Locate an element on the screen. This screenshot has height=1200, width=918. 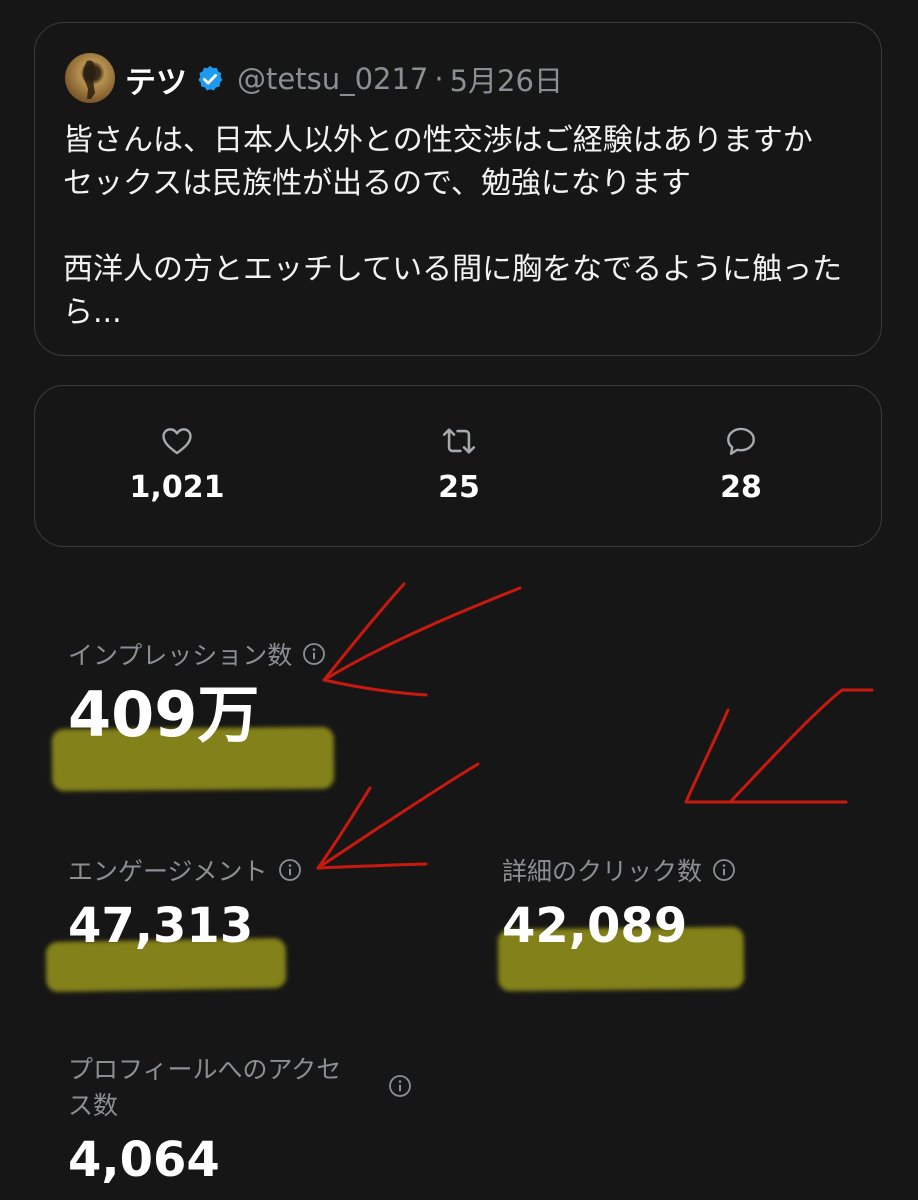
reposts-stat: 25 is located at coordinates (459, 464).